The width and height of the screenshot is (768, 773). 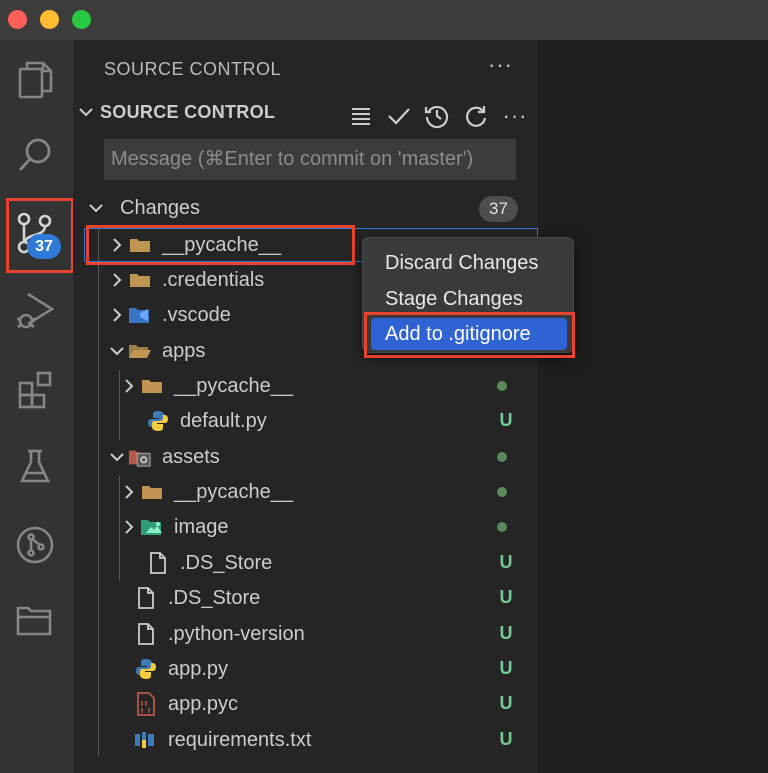 I want to click on tree-item: .vscode, so click(x=168, y=315).